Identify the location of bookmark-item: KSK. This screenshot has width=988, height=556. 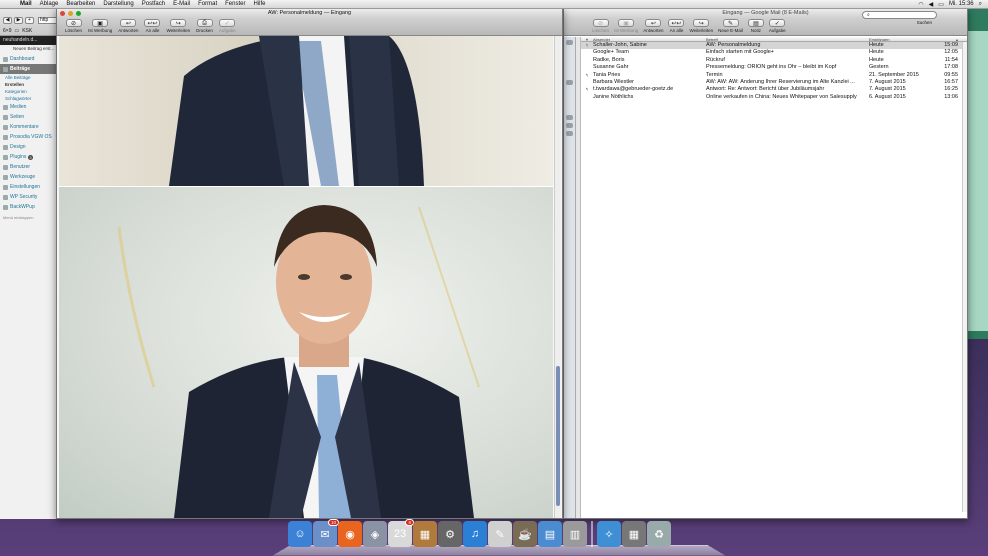
(27, 31).